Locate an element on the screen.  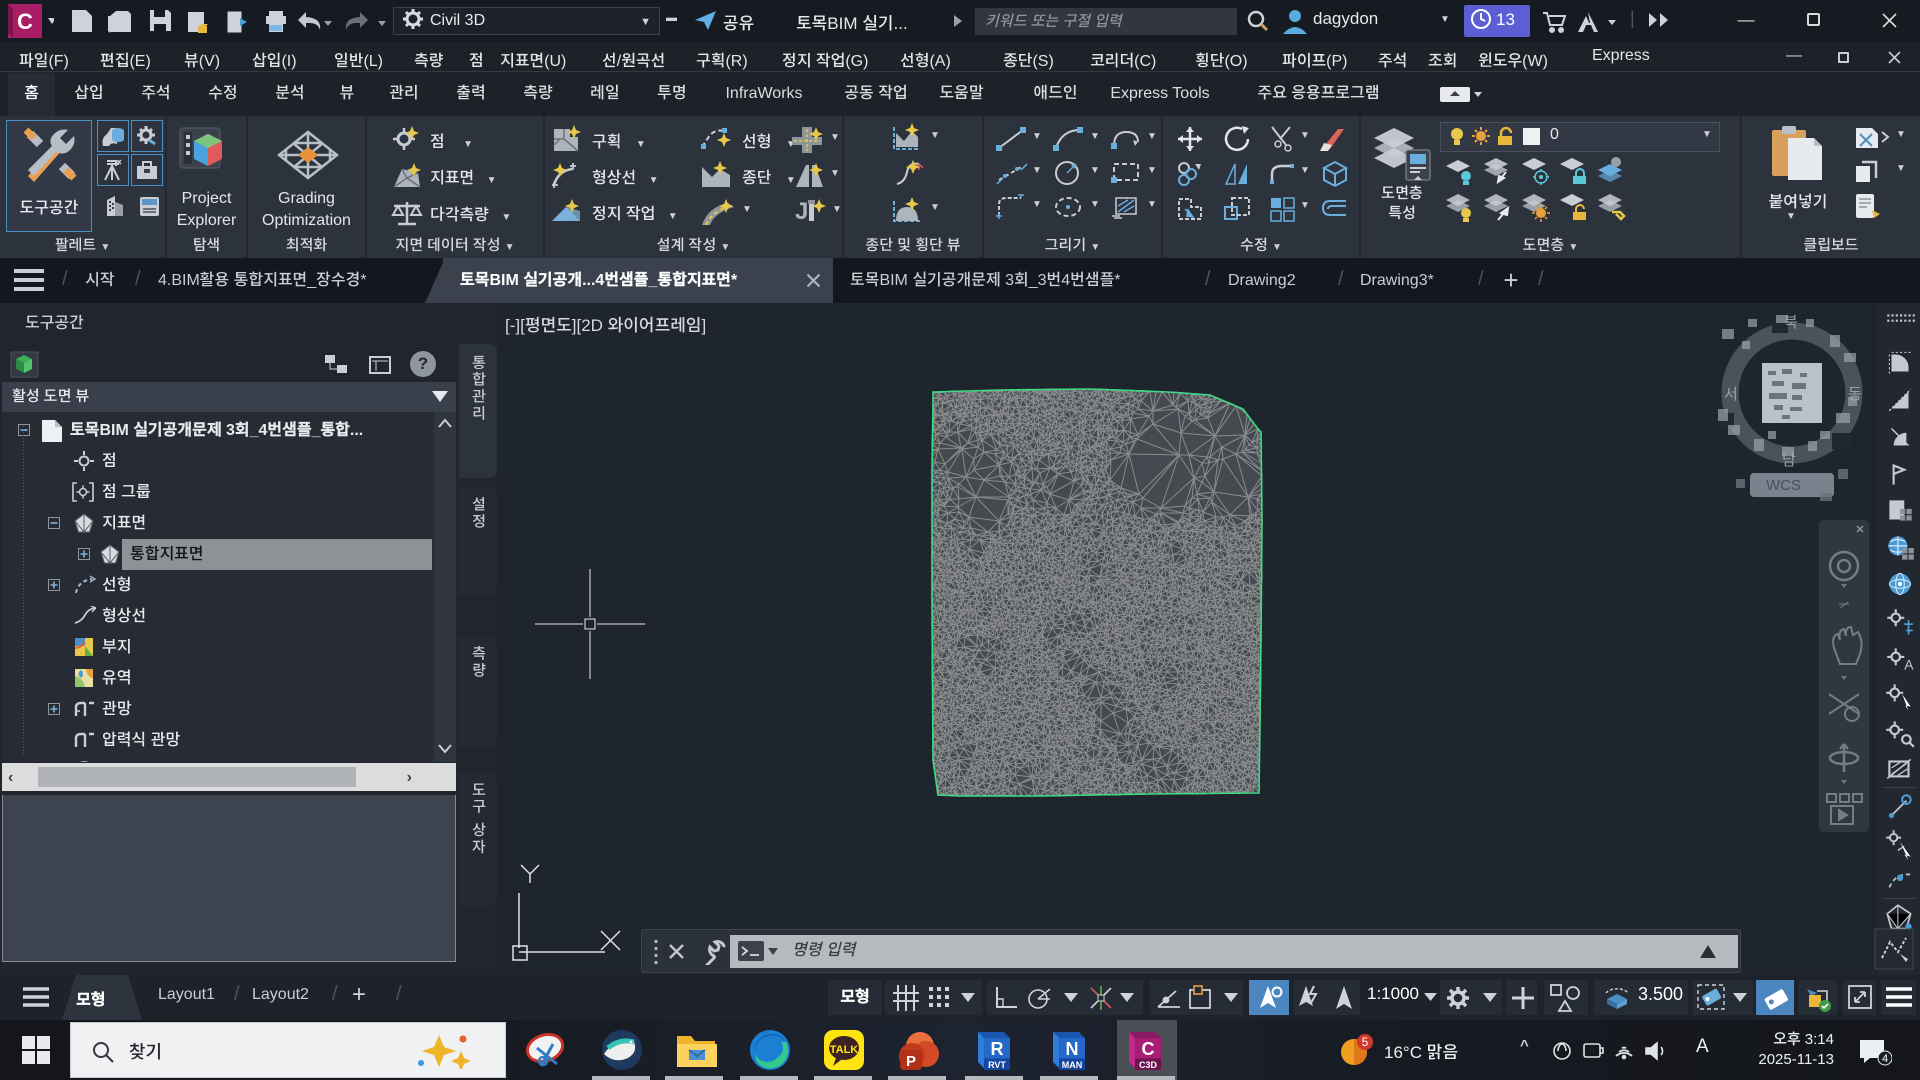
svg-text: P is located at coordinates (911, 1061).